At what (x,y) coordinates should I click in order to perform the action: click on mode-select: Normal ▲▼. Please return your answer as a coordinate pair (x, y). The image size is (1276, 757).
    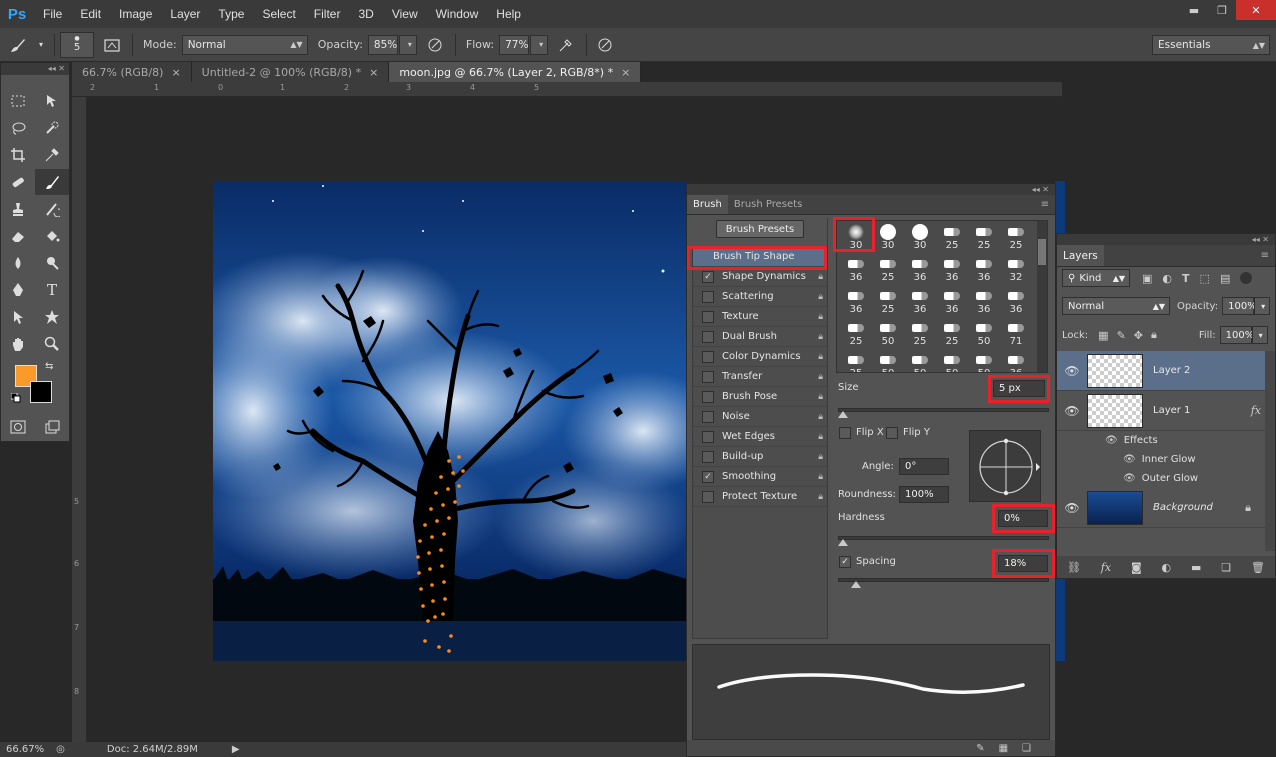
    Looking at the image, I should click on (244, 44).